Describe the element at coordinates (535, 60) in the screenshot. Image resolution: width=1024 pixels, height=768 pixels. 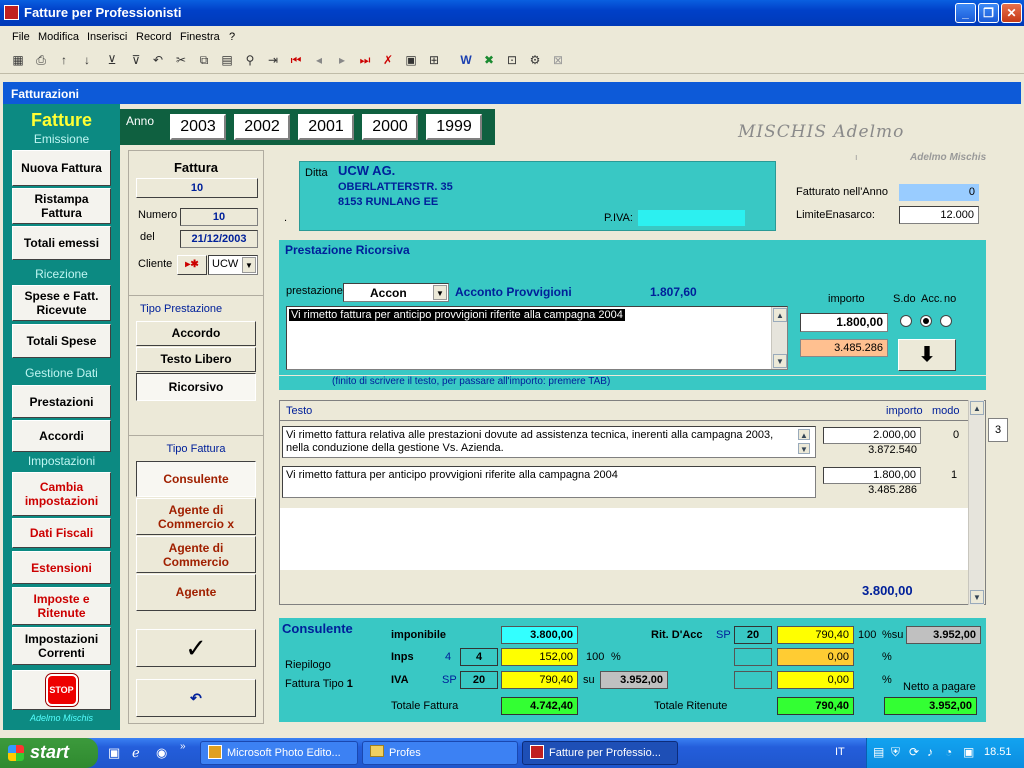
I see `database-window-icon: ⚙` at that location.